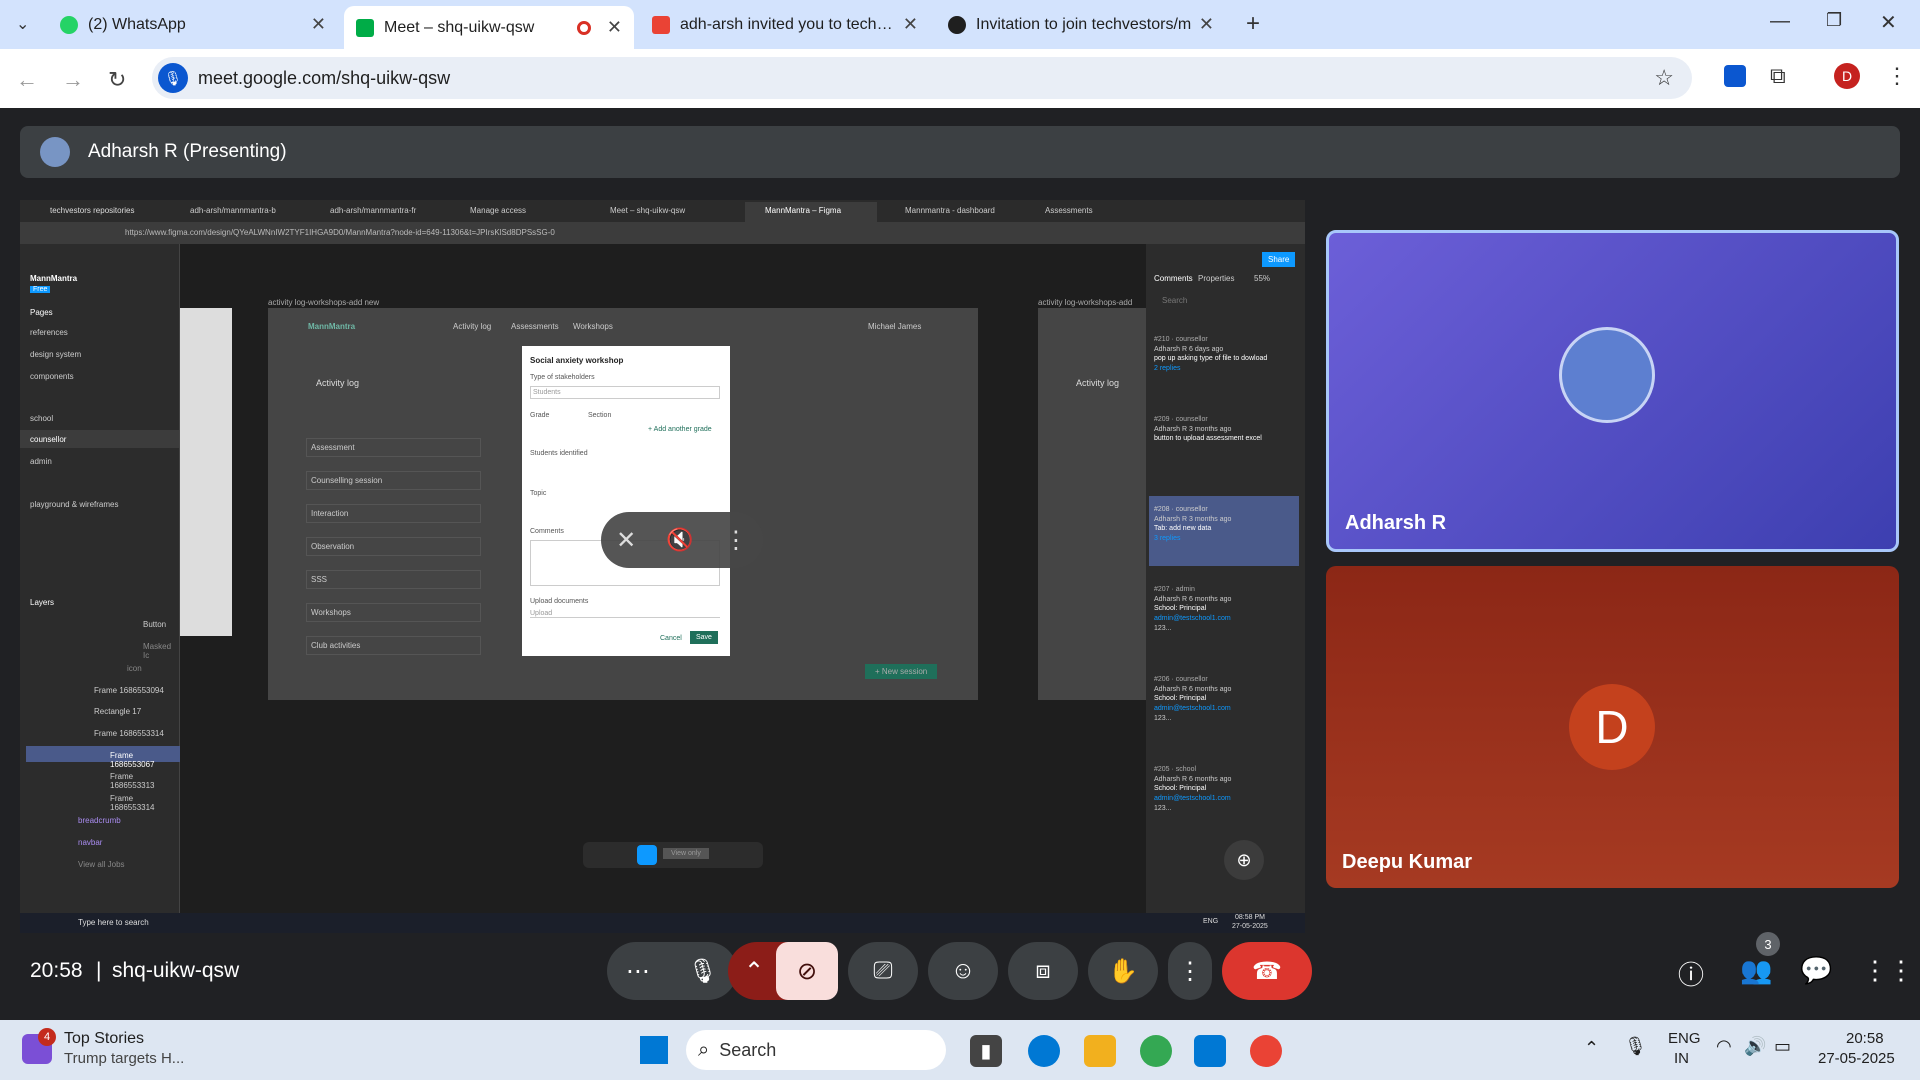 This screenshot has height=1080, width=1920. I want to click on frame-label: activity log-workshops-add new, so click(324, 302).